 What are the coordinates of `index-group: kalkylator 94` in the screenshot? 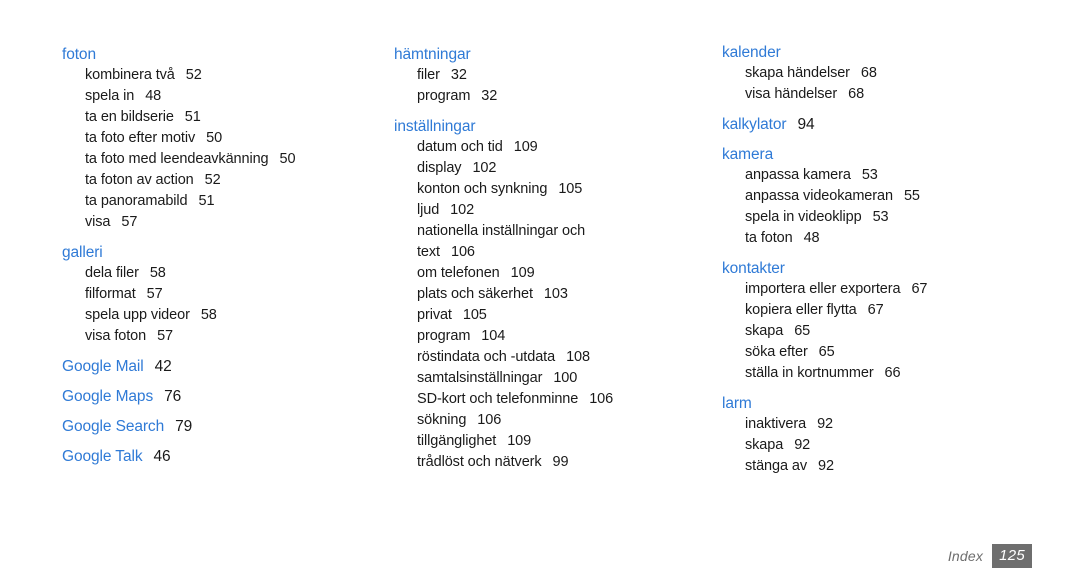 It's located at (887, 124).